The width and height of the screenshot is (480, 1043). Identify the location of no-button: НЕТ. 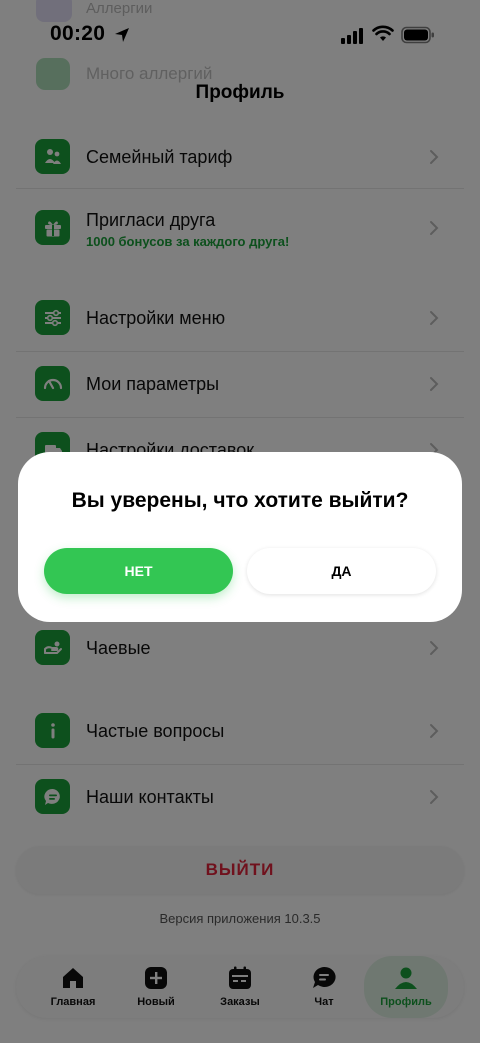
(138, 571).